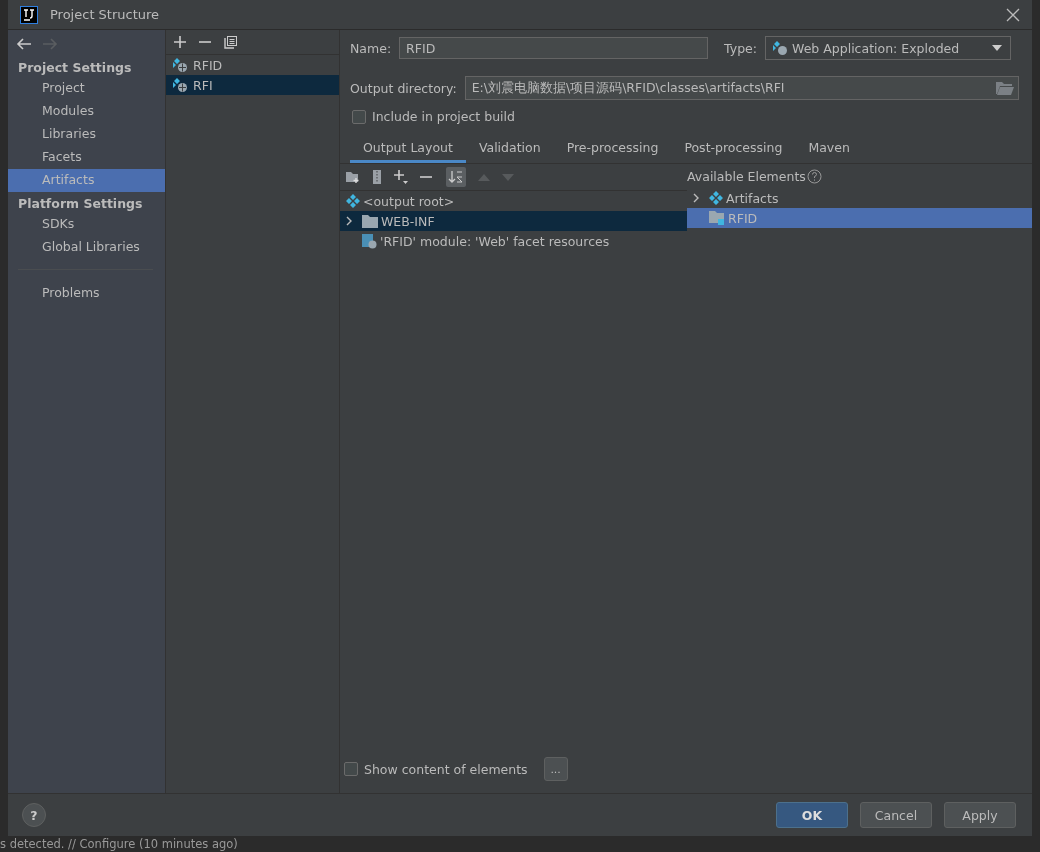 The height and width of the screenshot is (852, 1040). I want to click on new-folder-icon, so click(353, 177).